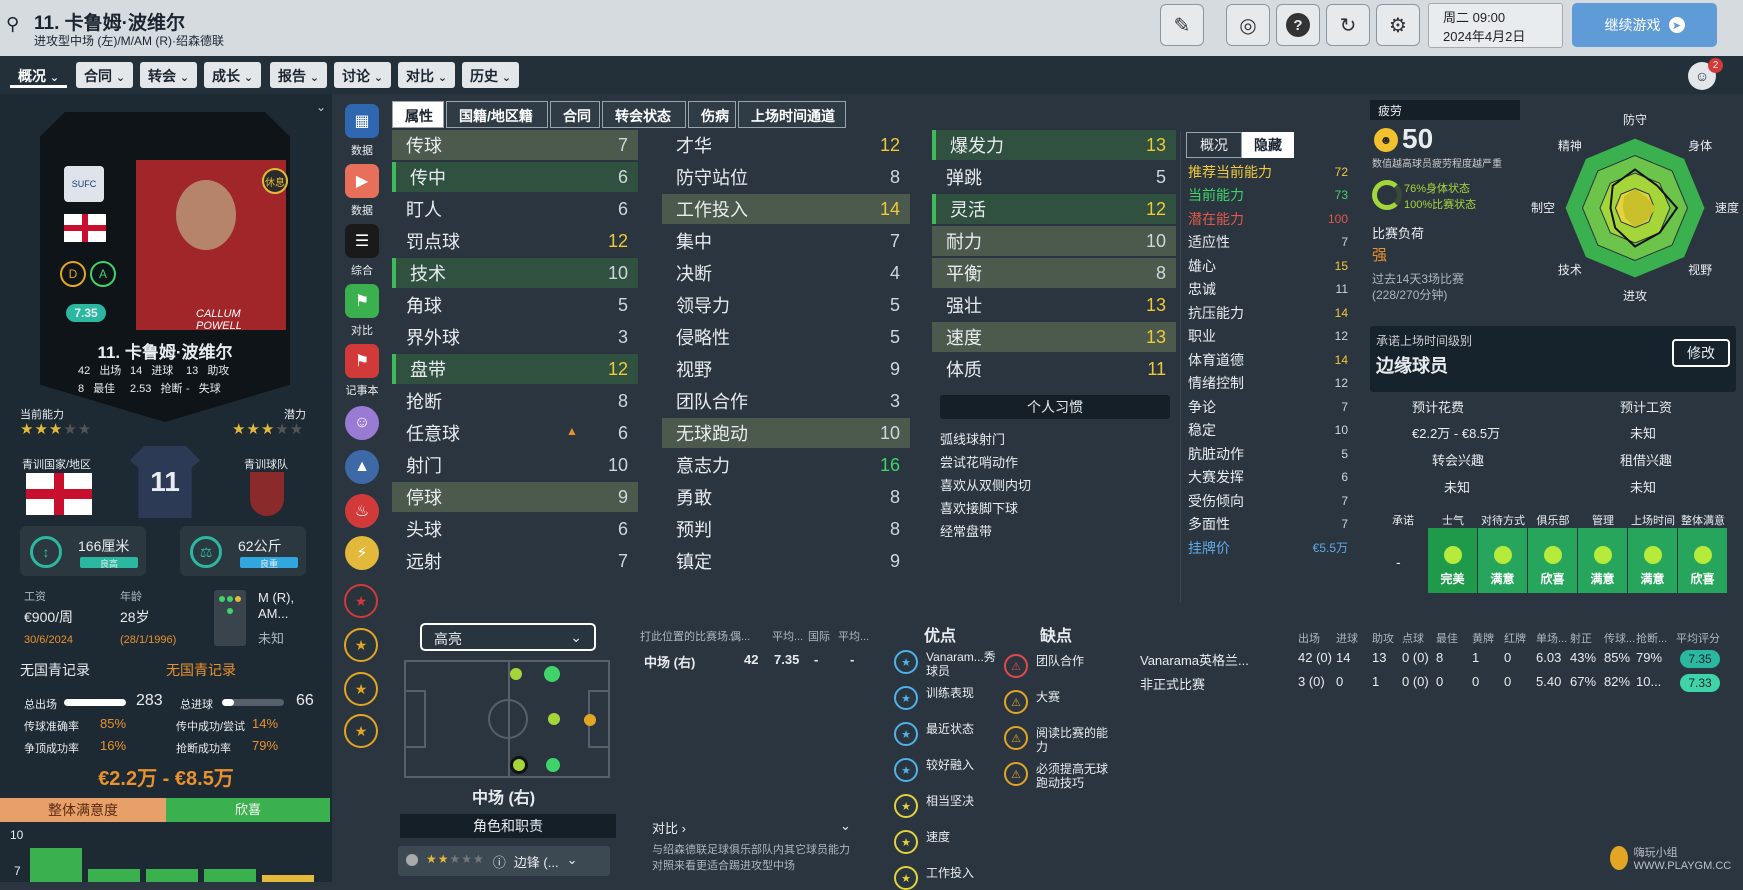  I want to click on attribute-row: 抢断 8, so click(515, 401).